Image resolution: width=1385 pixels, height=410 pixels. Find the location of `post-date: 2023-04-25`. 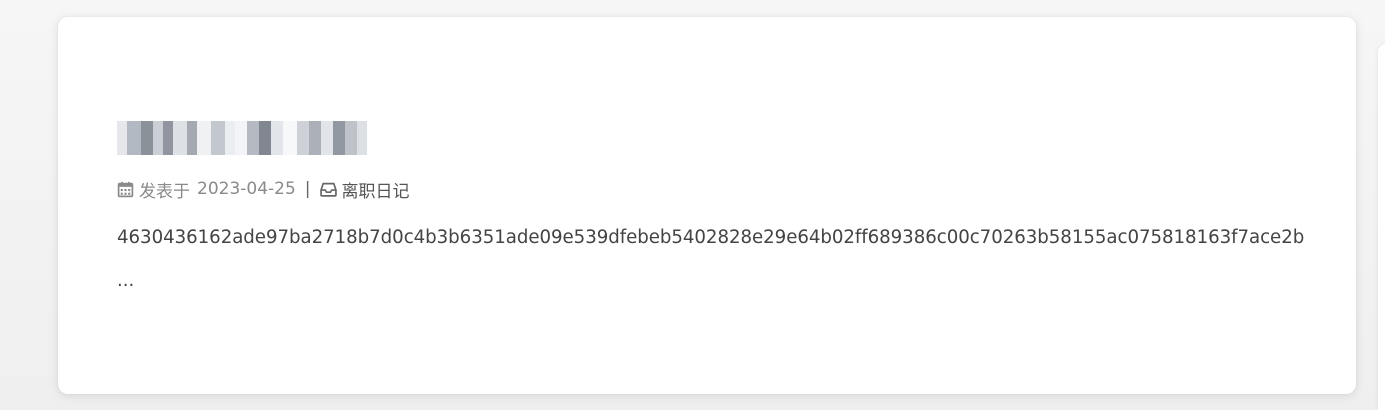

post-date: 2023-04-25 is located at coordinates (246, 189).